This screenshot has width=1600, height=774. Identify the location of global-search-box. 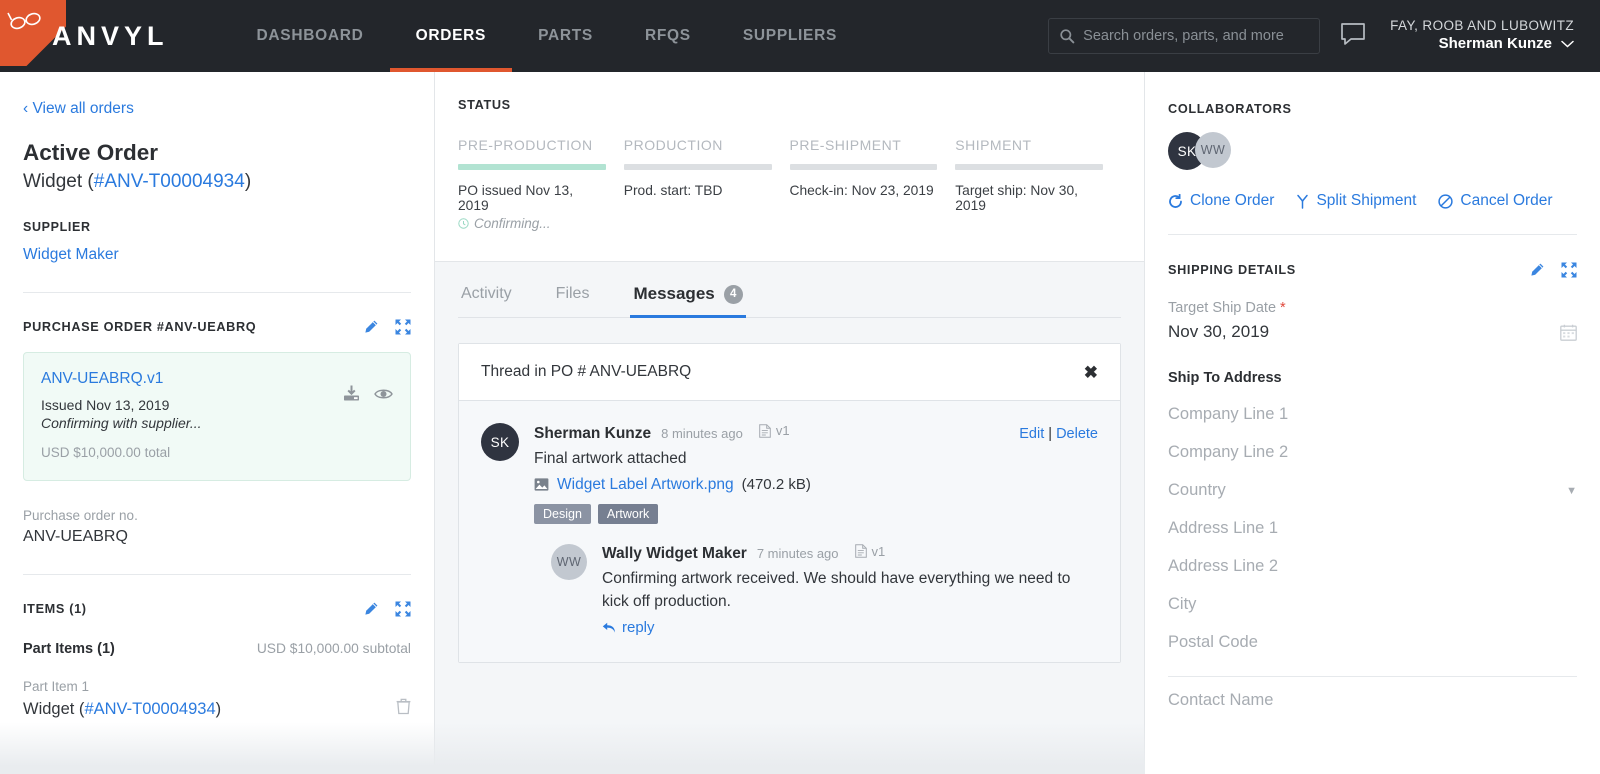
(1184, 36).